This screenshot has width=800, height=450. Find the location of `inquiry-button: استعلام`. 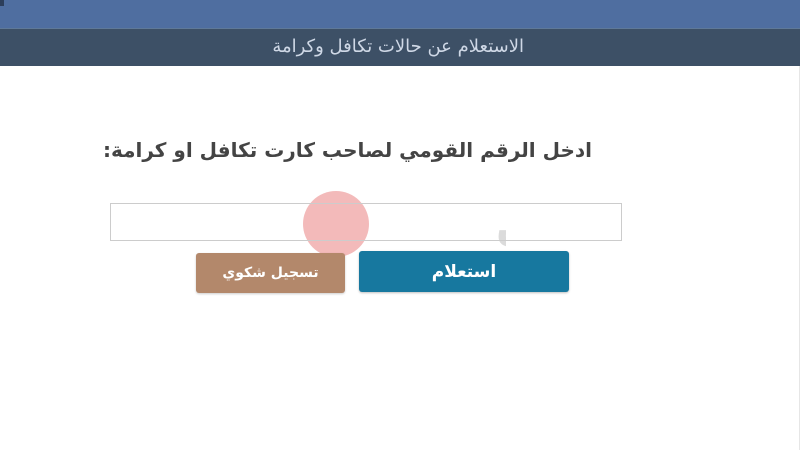

inquiry-button: استعلام is located at coordinates (464, 271).